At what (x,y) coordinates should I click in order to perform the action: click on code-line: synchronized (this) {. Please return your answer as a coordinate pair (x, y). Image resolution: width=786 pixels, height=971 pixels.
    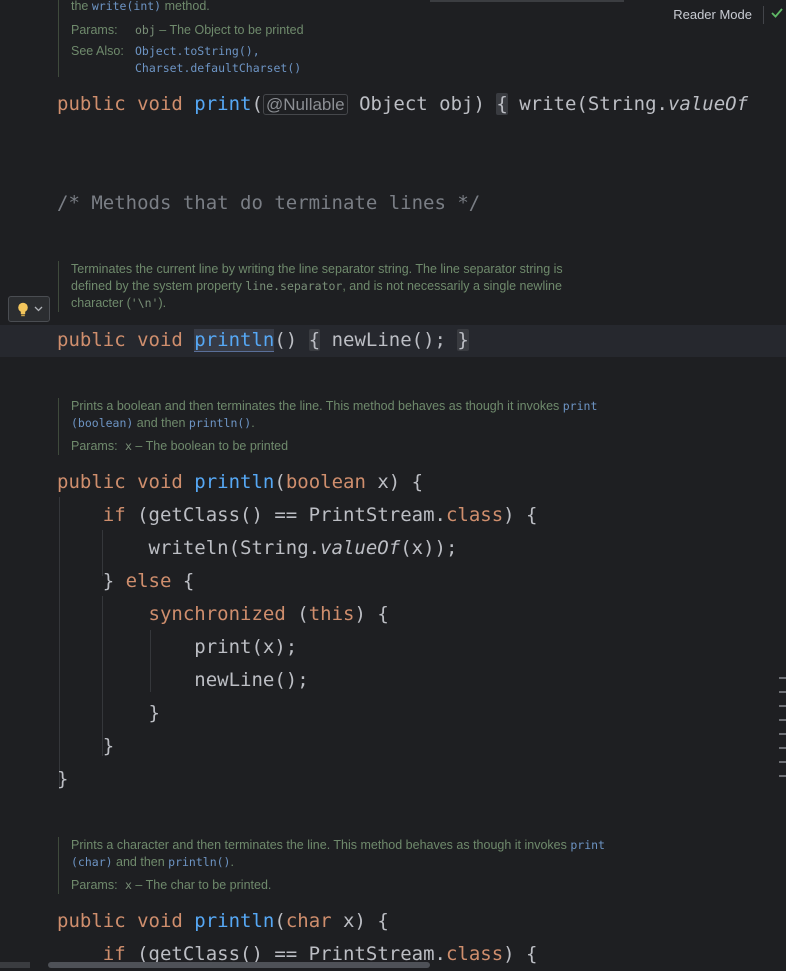
    Looking at the image, I should click on (268, 614).